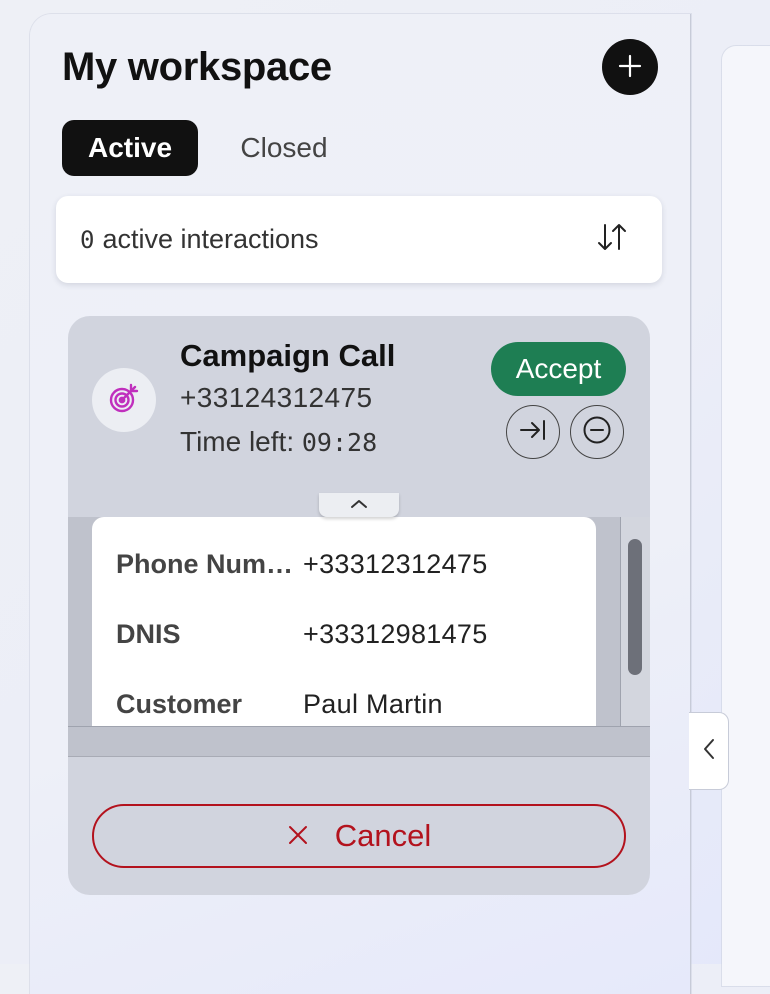 Image resolution: width=770 pixels, height=994 pixels. What do you see at coordinates (395, 563) in the screenshot?
I see `detail-value: +33312312475` at bounding box center [395, 563].